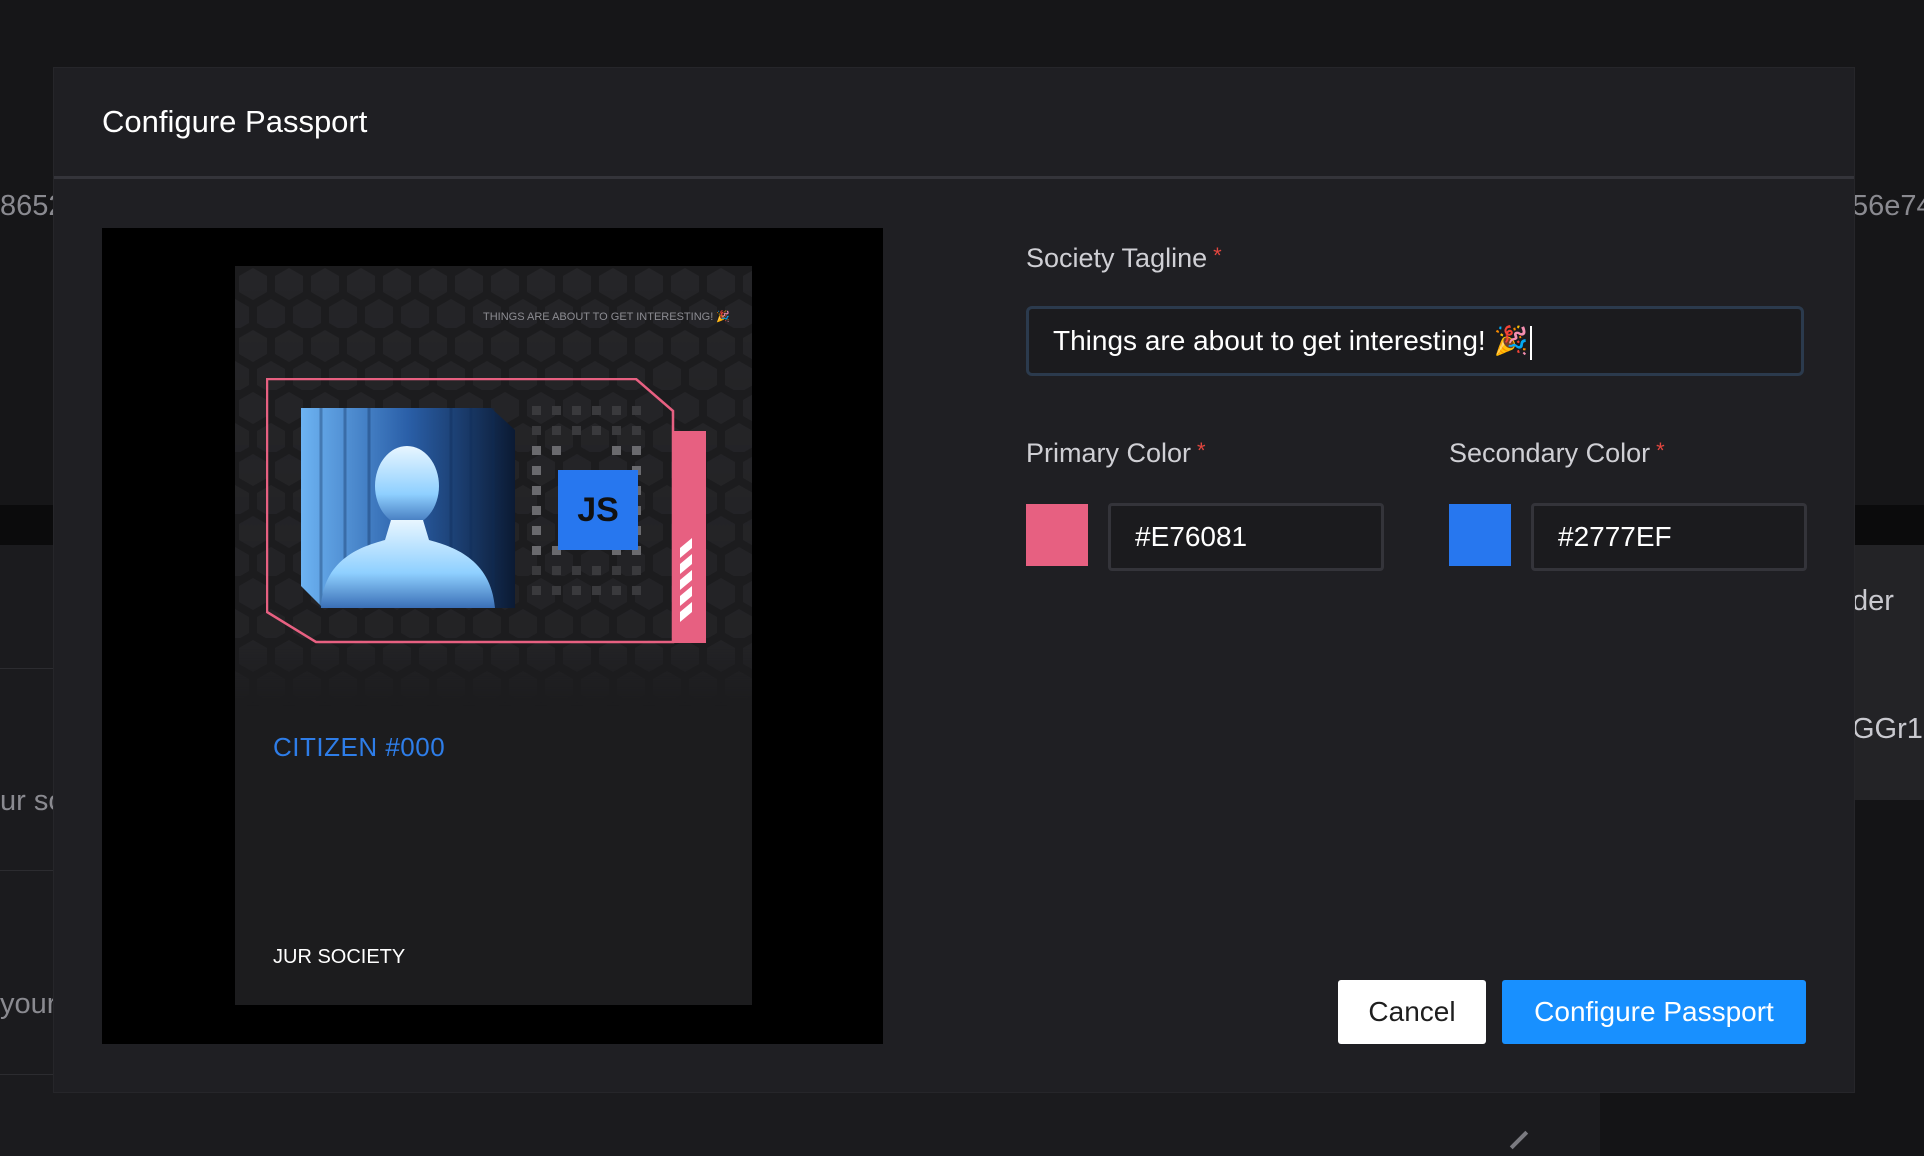 The width and height of the screenshot is (1924, 1156). What do you see at coordinates (598, 510) in the screenshot?
I see `initials-badge: JS` at bounding box center [598, 510].